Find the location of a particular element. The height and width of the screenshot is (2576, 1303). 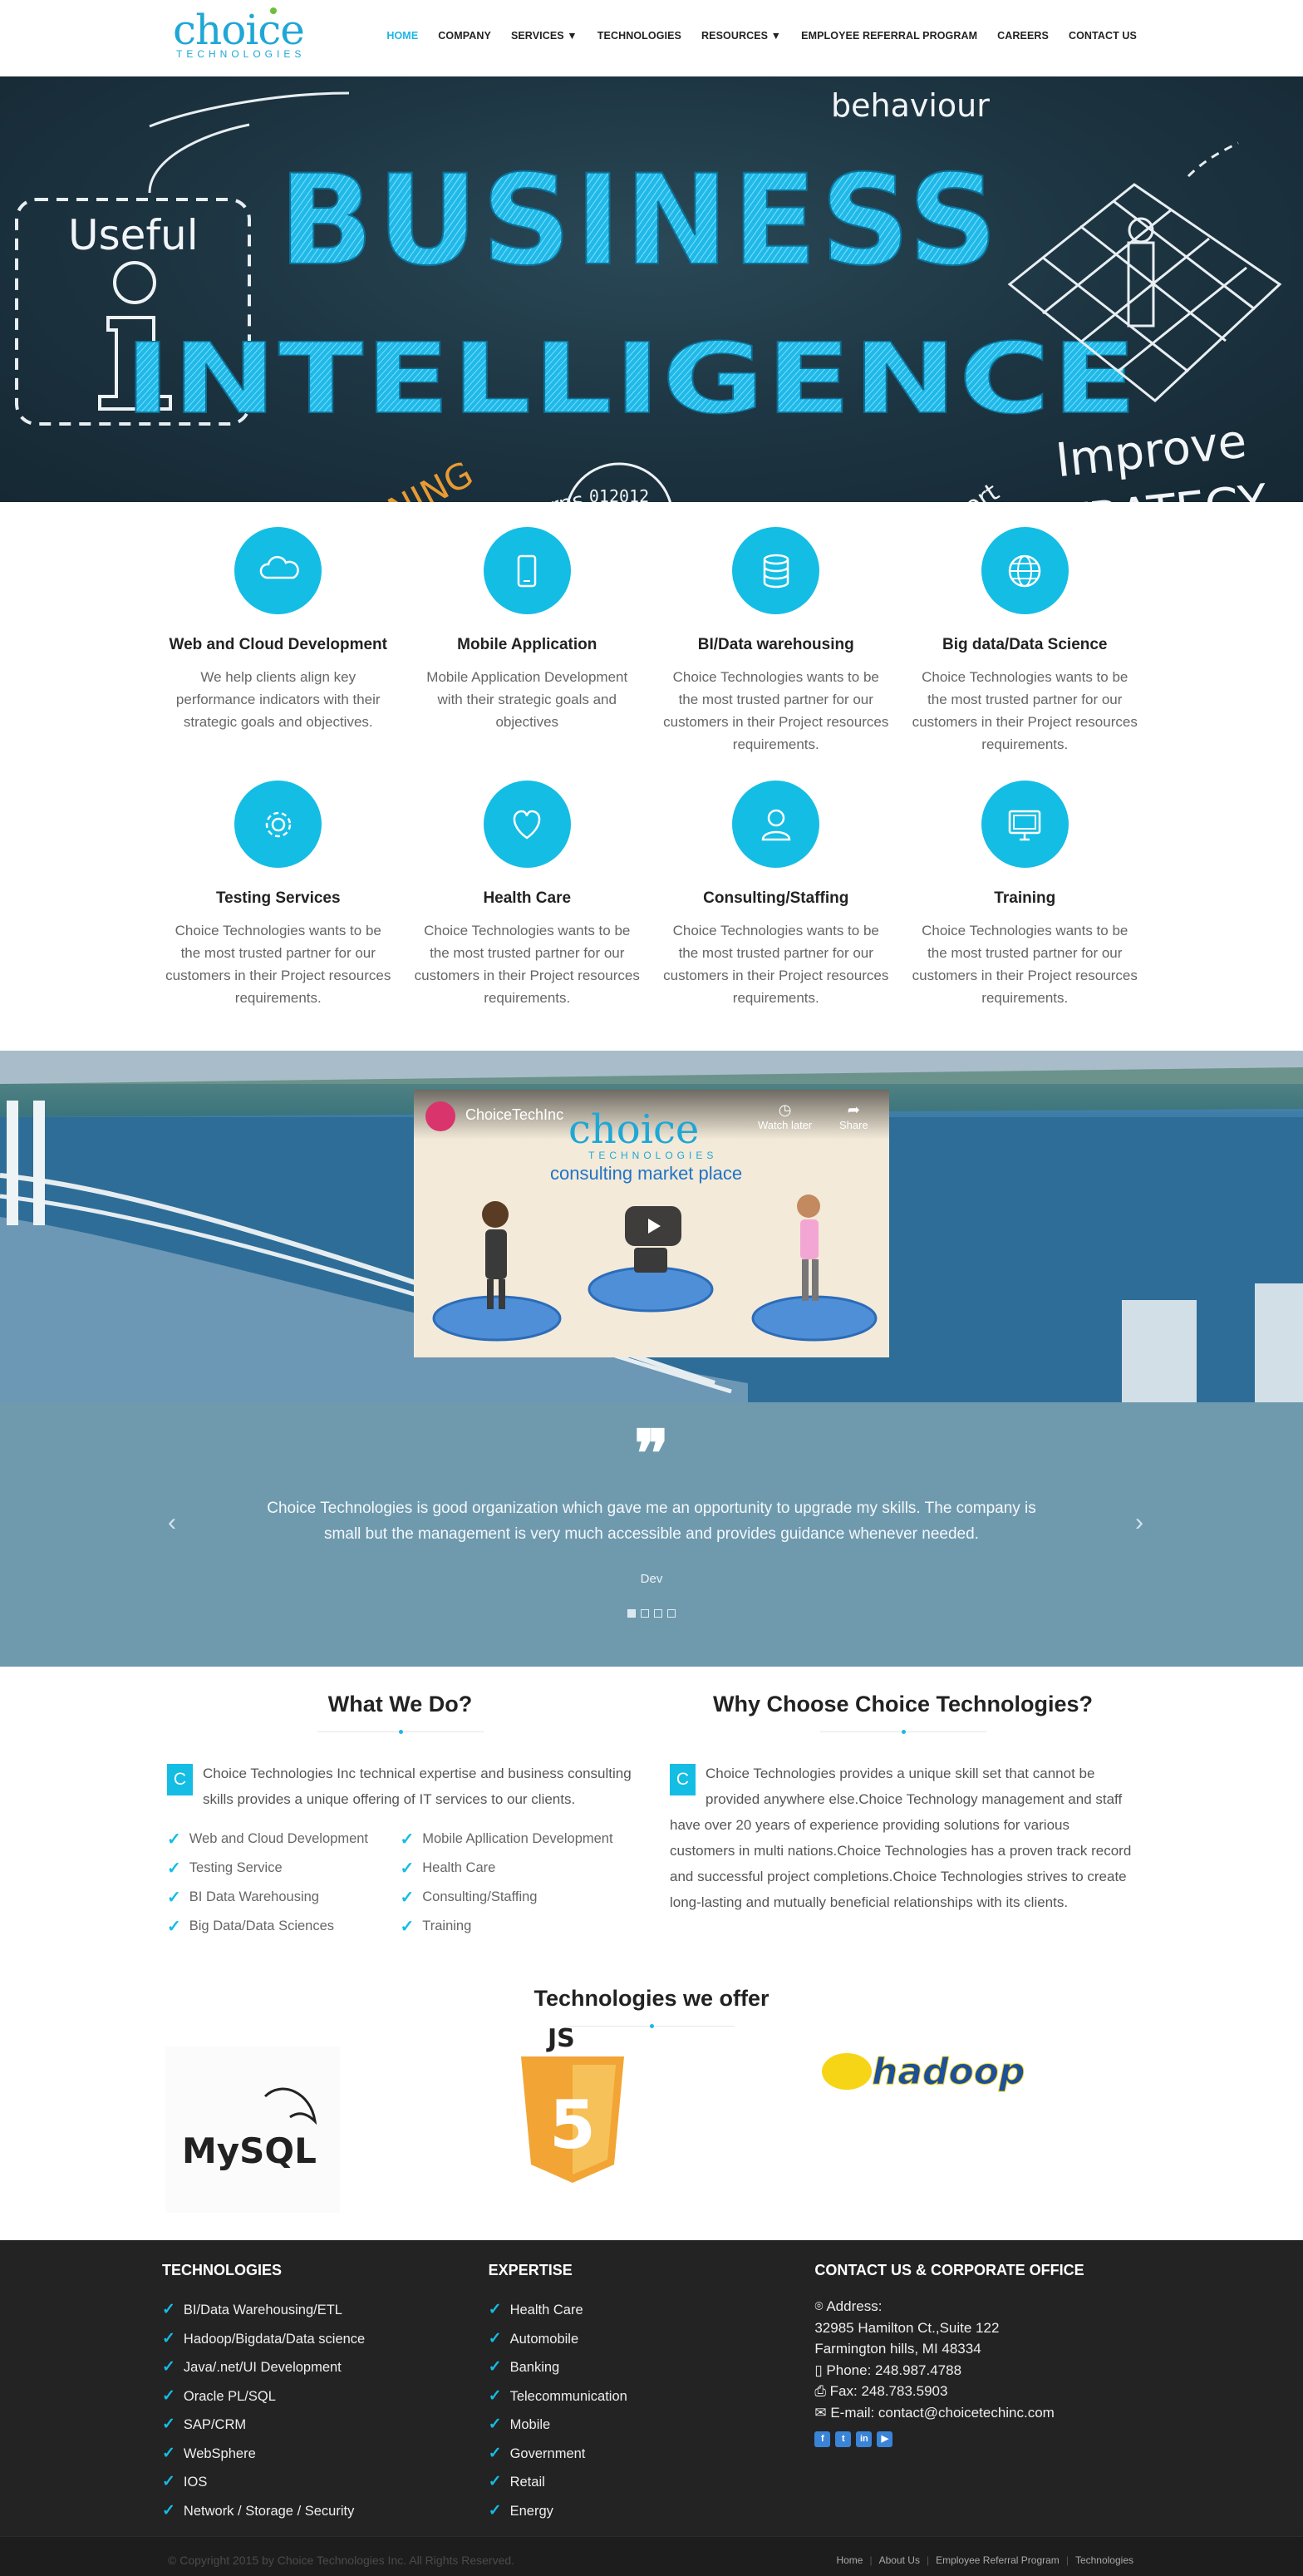

nav-item-contact-us: CONTACT US is located at coordinates (1103, 36).